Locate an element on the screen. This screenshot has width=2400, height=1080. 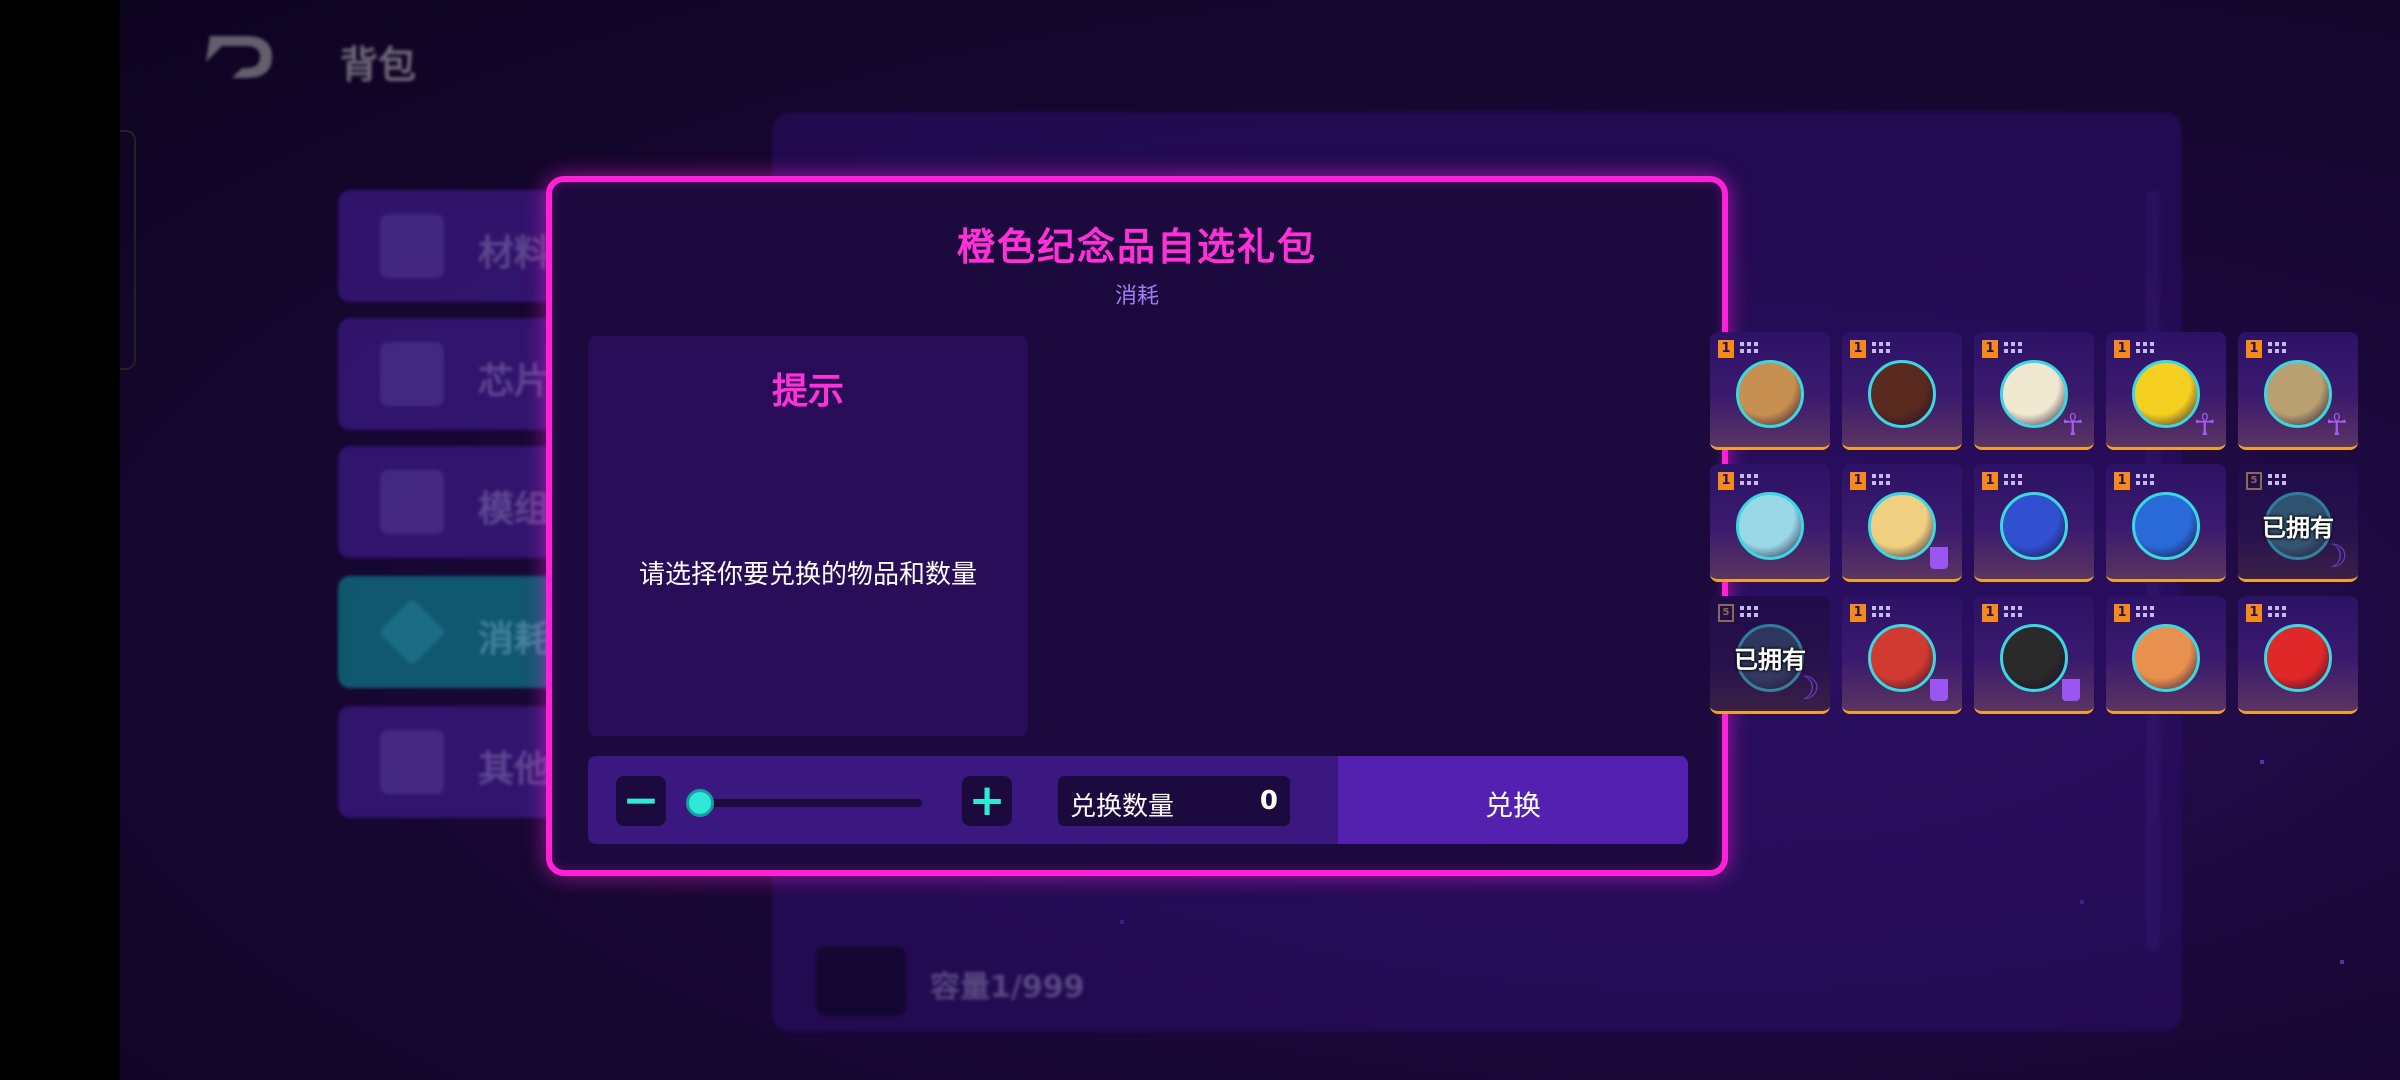
page-title: 背包 is located at coordinates (378, 65).